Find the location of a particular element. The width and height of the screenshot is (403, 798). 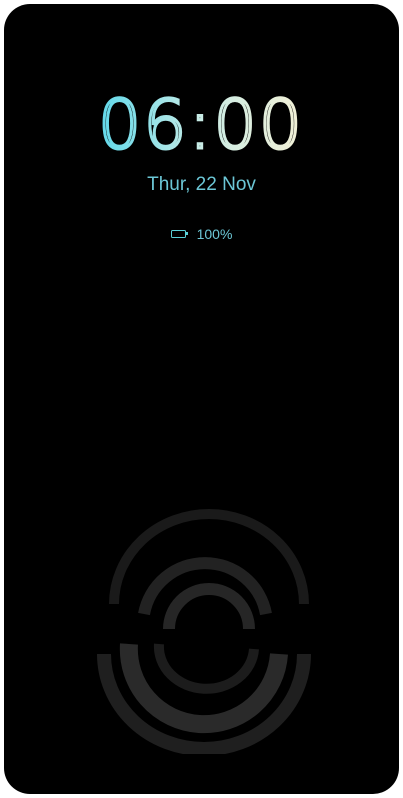

clock-graphic: 06:00 is located at coordinates (200, 122).